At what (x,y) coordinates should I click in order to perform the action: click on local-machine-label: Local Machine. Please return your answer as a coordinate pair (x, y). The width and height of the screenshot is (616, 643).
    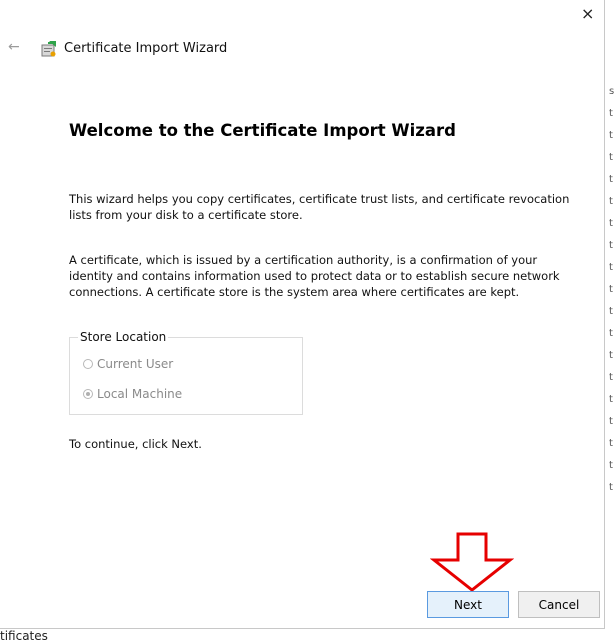
    Looking at the image, I should click on (140, 394).